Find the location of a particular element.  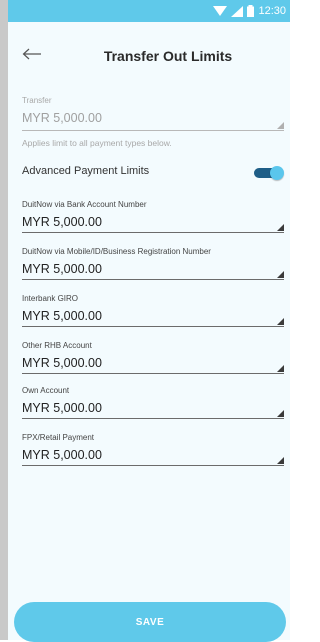

back-button is located at coordinates (32, 56).